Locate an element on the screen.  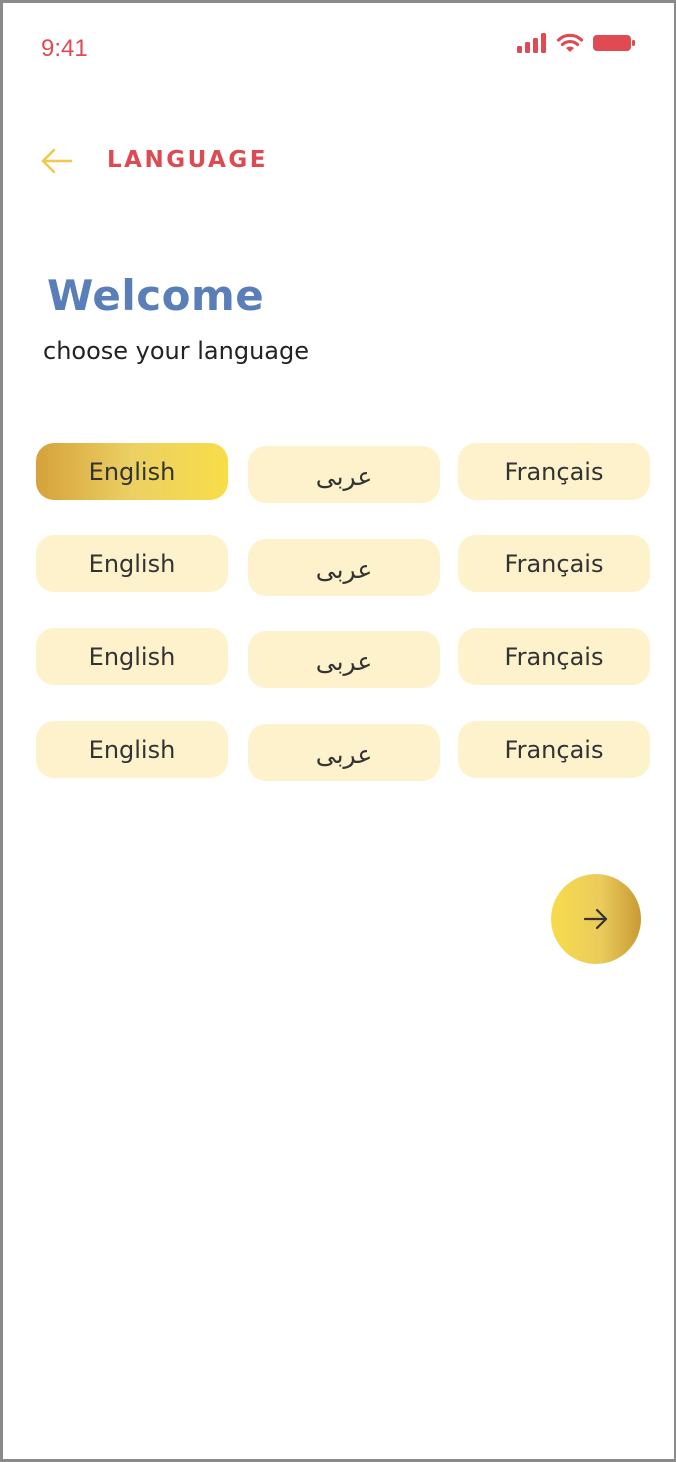
status-time: 9:41 is located at coordinates (64, 48).